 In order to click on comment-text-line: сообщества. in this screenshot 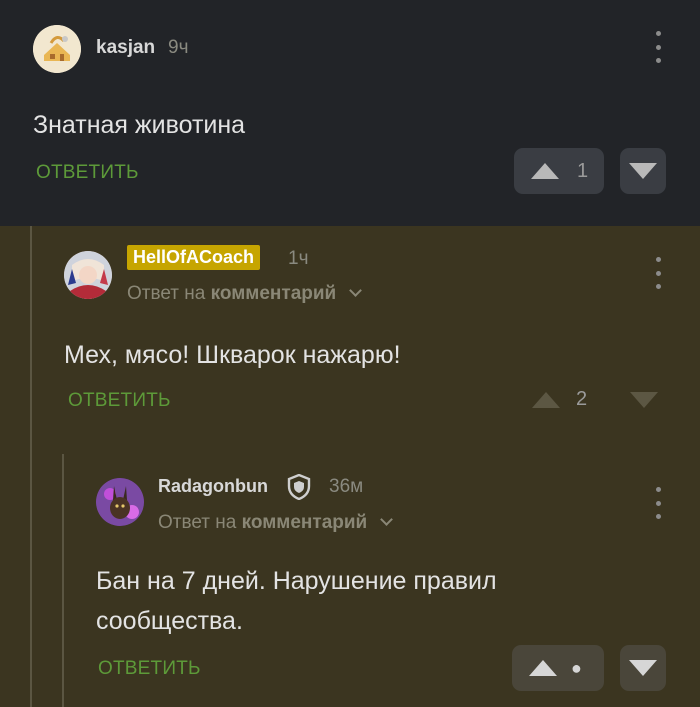, I will do `click(169, 621)`.